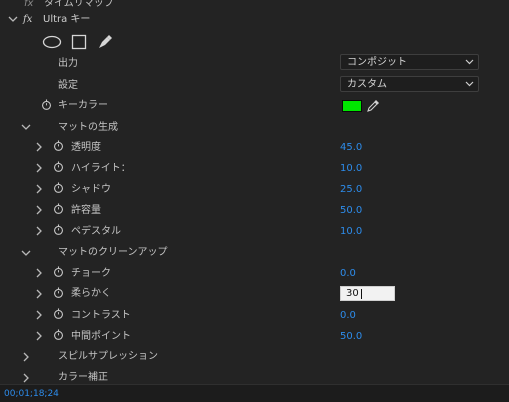 Image resolution: width=509 pixels, height=402 pixels. What do you see at coordinates (91, 273) in the screenshot?
I see `param-label: チョーク` at bounding box center [91, 273].